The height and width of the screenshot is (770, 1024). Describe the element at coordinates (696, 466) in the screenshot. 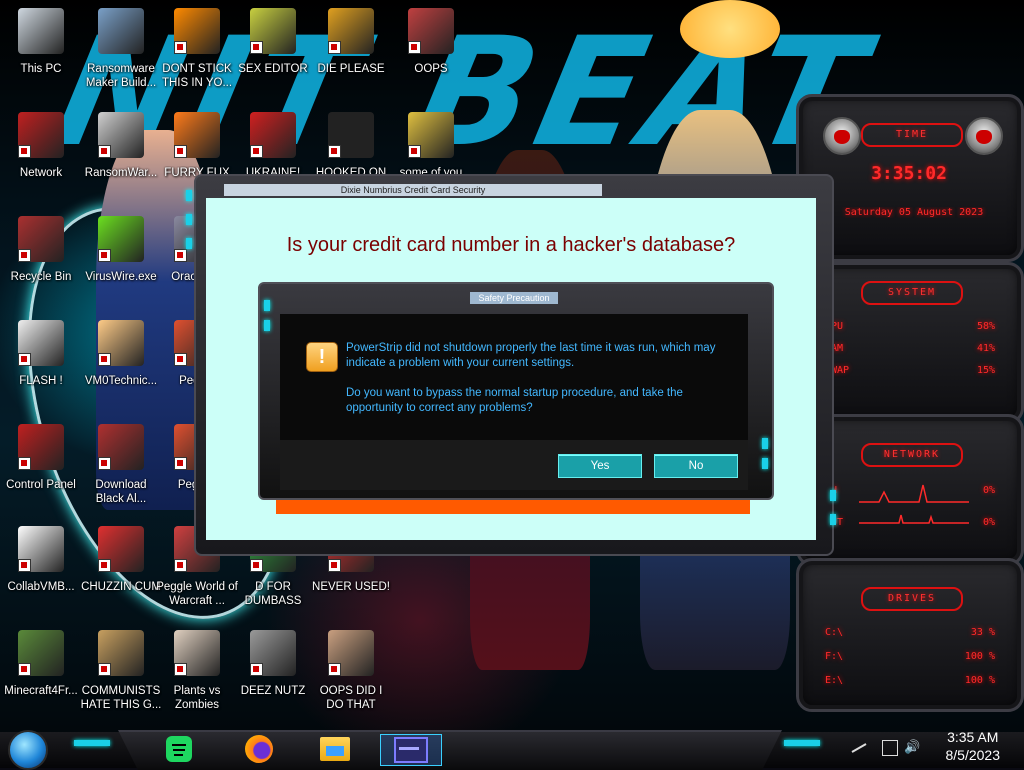

I see `no-button: No` at that location.